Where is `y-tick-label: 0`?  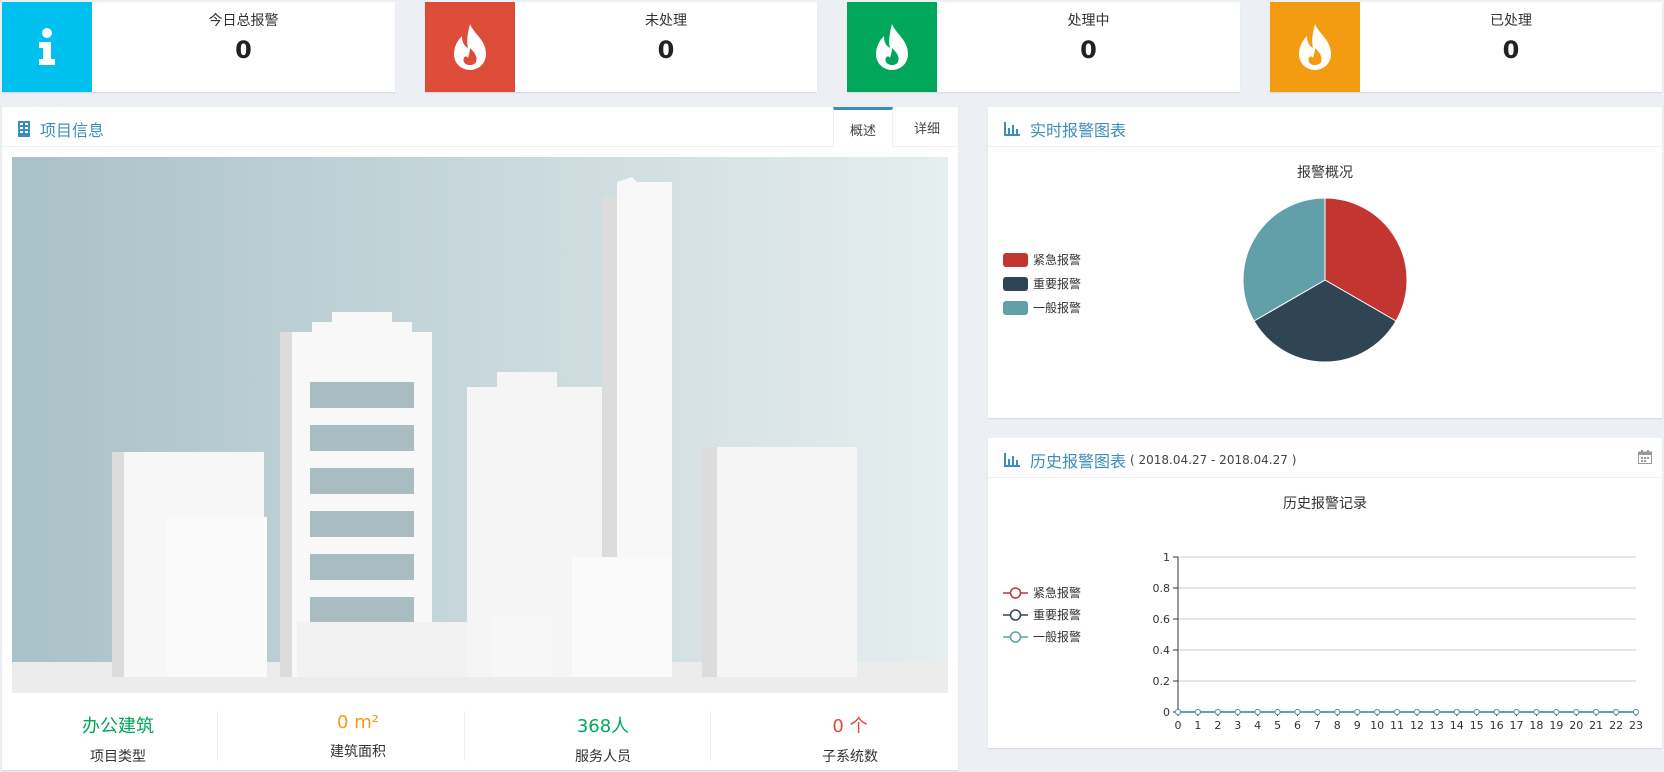
y-tick-label: 0 is located at coordinates (1166, 712).